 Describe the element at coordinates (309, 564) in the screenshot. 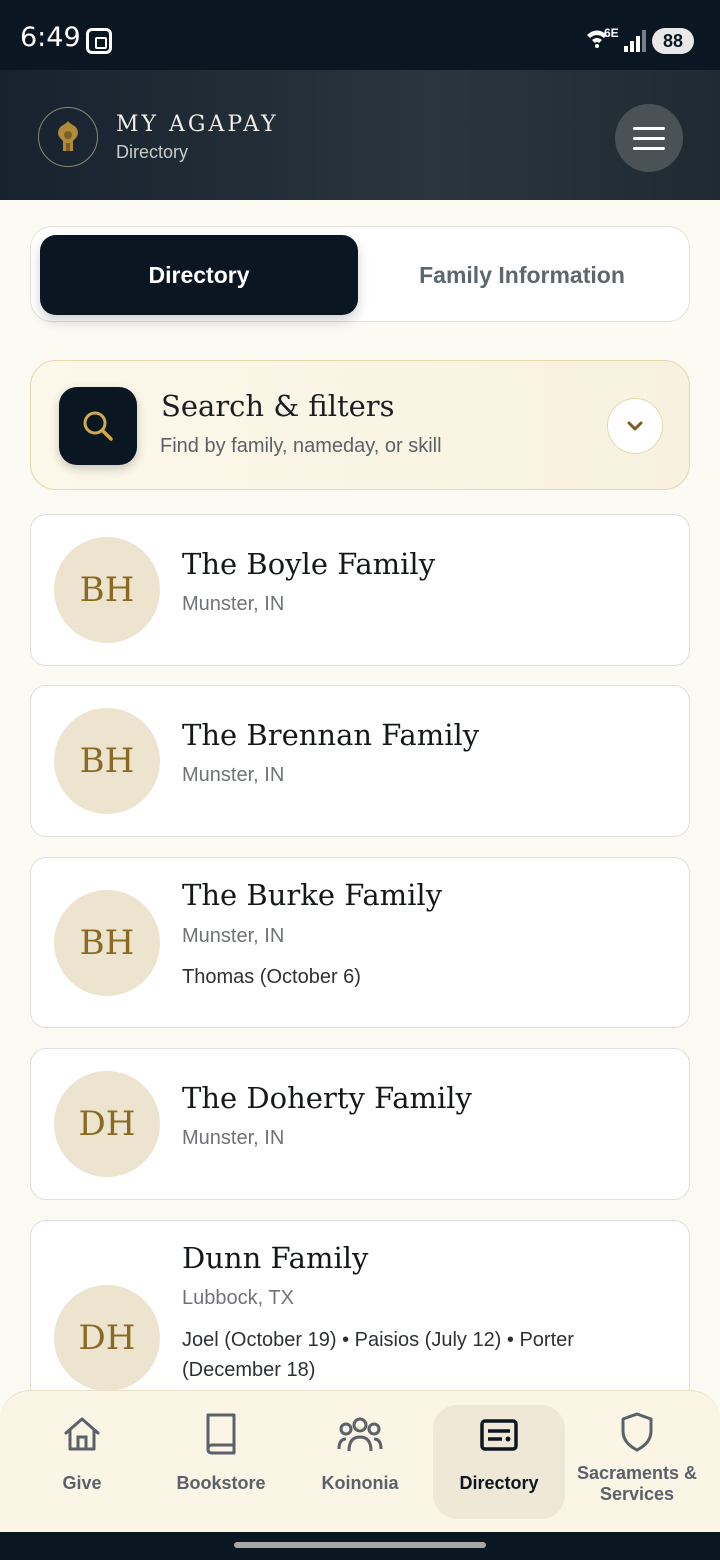

I see `family-name: The Boyle Family` at that location.